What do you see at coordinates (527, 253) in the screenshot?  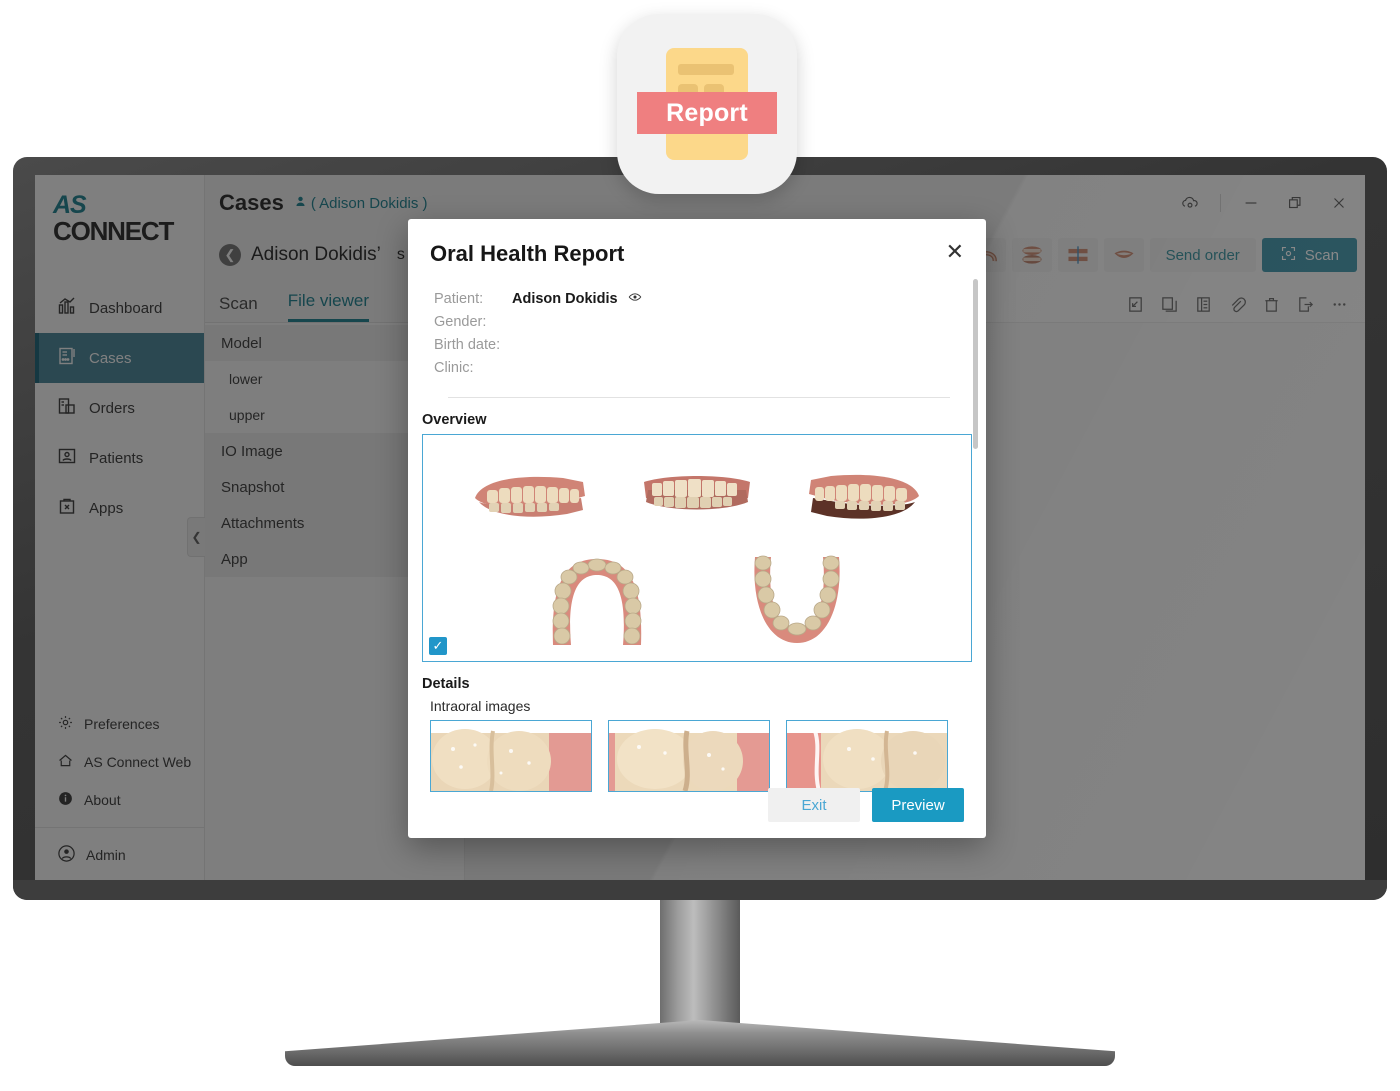 I see `dialog-title: Oral Health Report` at bounding box center [527, 253].